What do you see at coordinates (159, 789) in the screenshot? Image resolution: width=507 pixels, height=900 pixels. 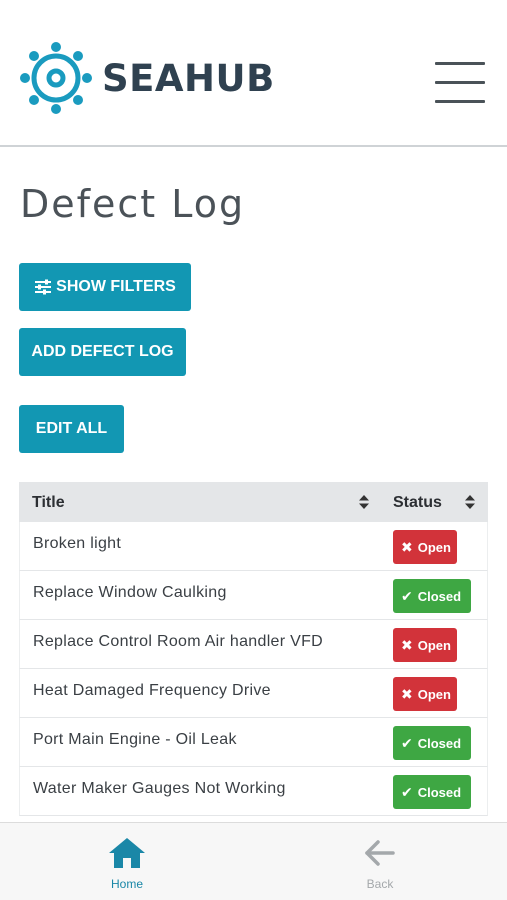 I see `defect-title: Water Maker Gauges Not Working` at bounding box center [159, 789].